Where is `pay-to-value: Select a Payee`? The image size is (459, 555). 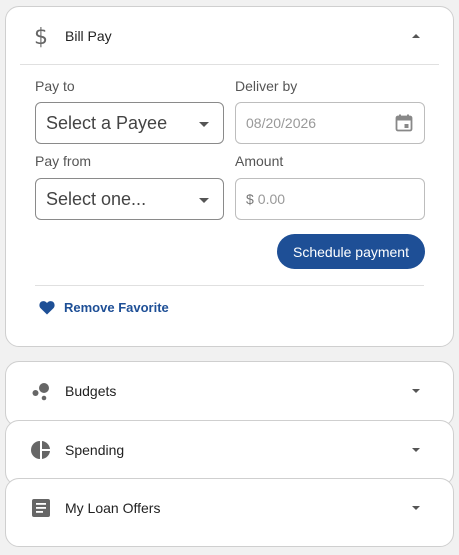
pay-to-value: Select a Payee is located at coordinates (107, 122).